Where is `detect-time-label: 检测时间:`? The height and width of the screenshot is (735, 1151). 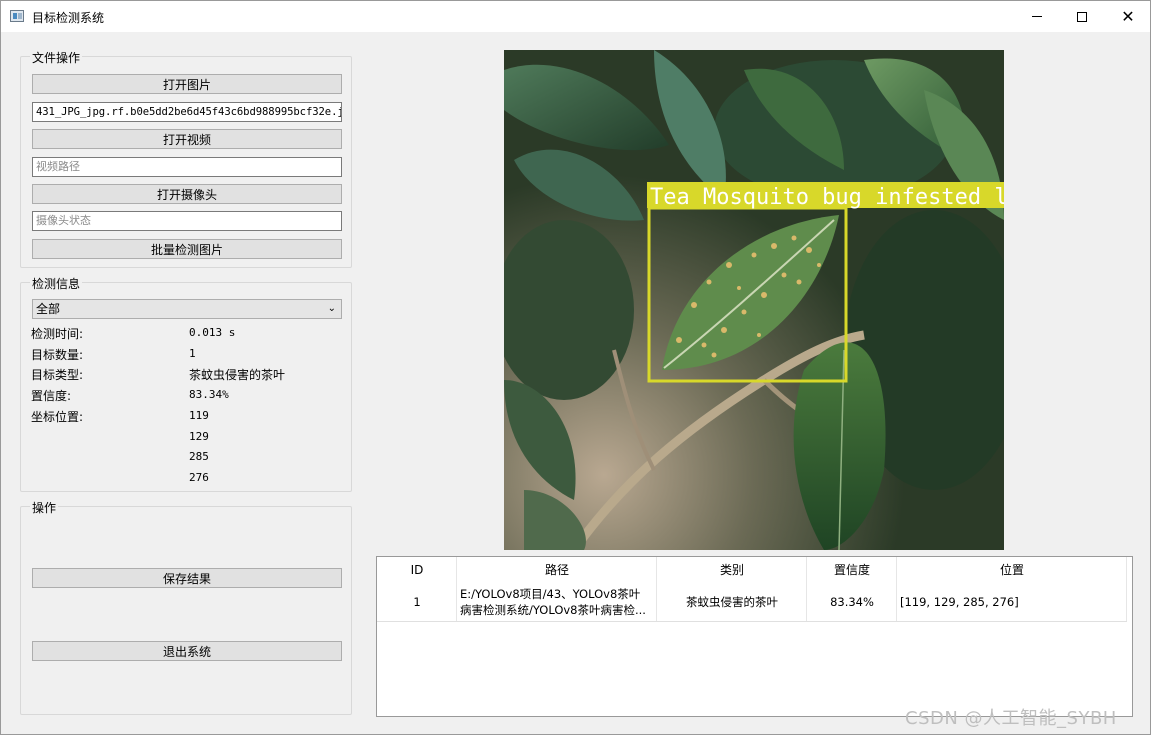 detect-time-label: 检测时间: is located at coordinates (57, 334).